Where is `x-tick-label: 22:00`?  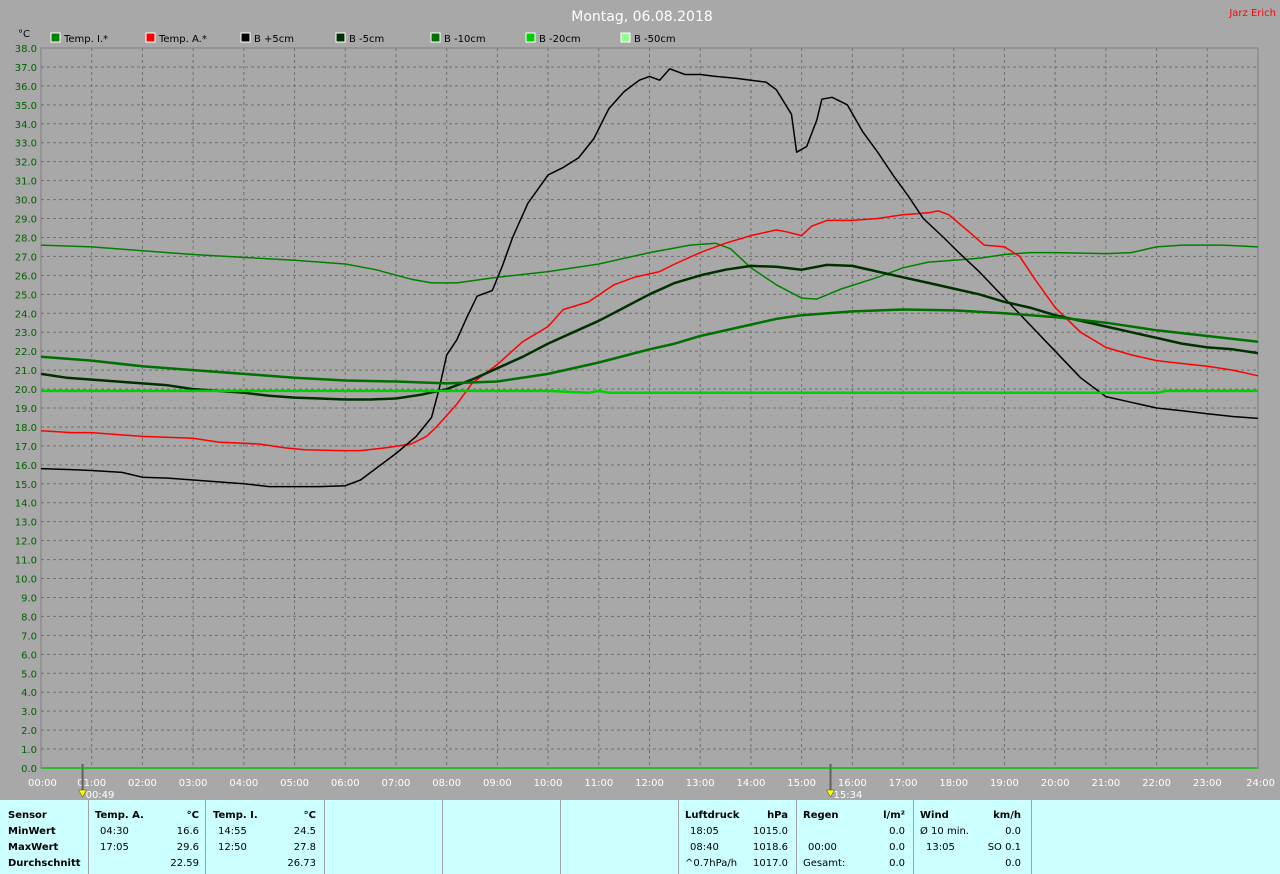 x-tick-label: 22:00 is located at coordinates (1156, 783).